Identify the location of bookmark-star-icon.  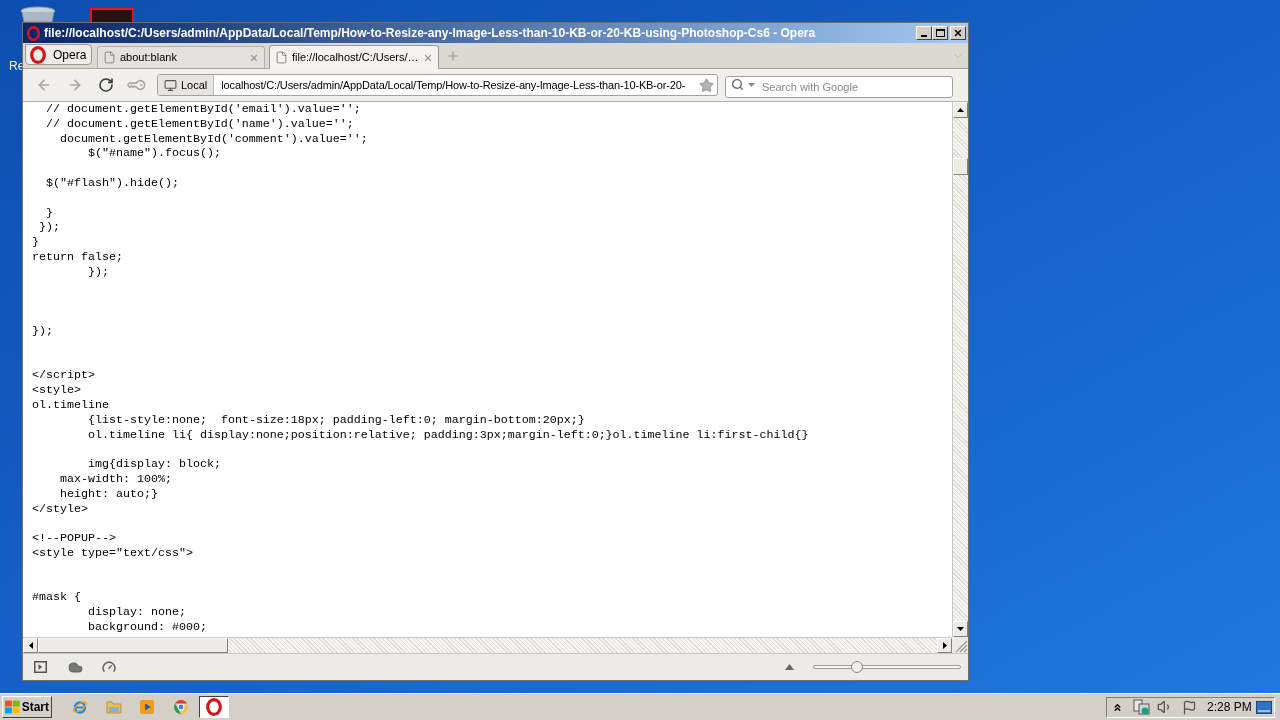
(706, 85).